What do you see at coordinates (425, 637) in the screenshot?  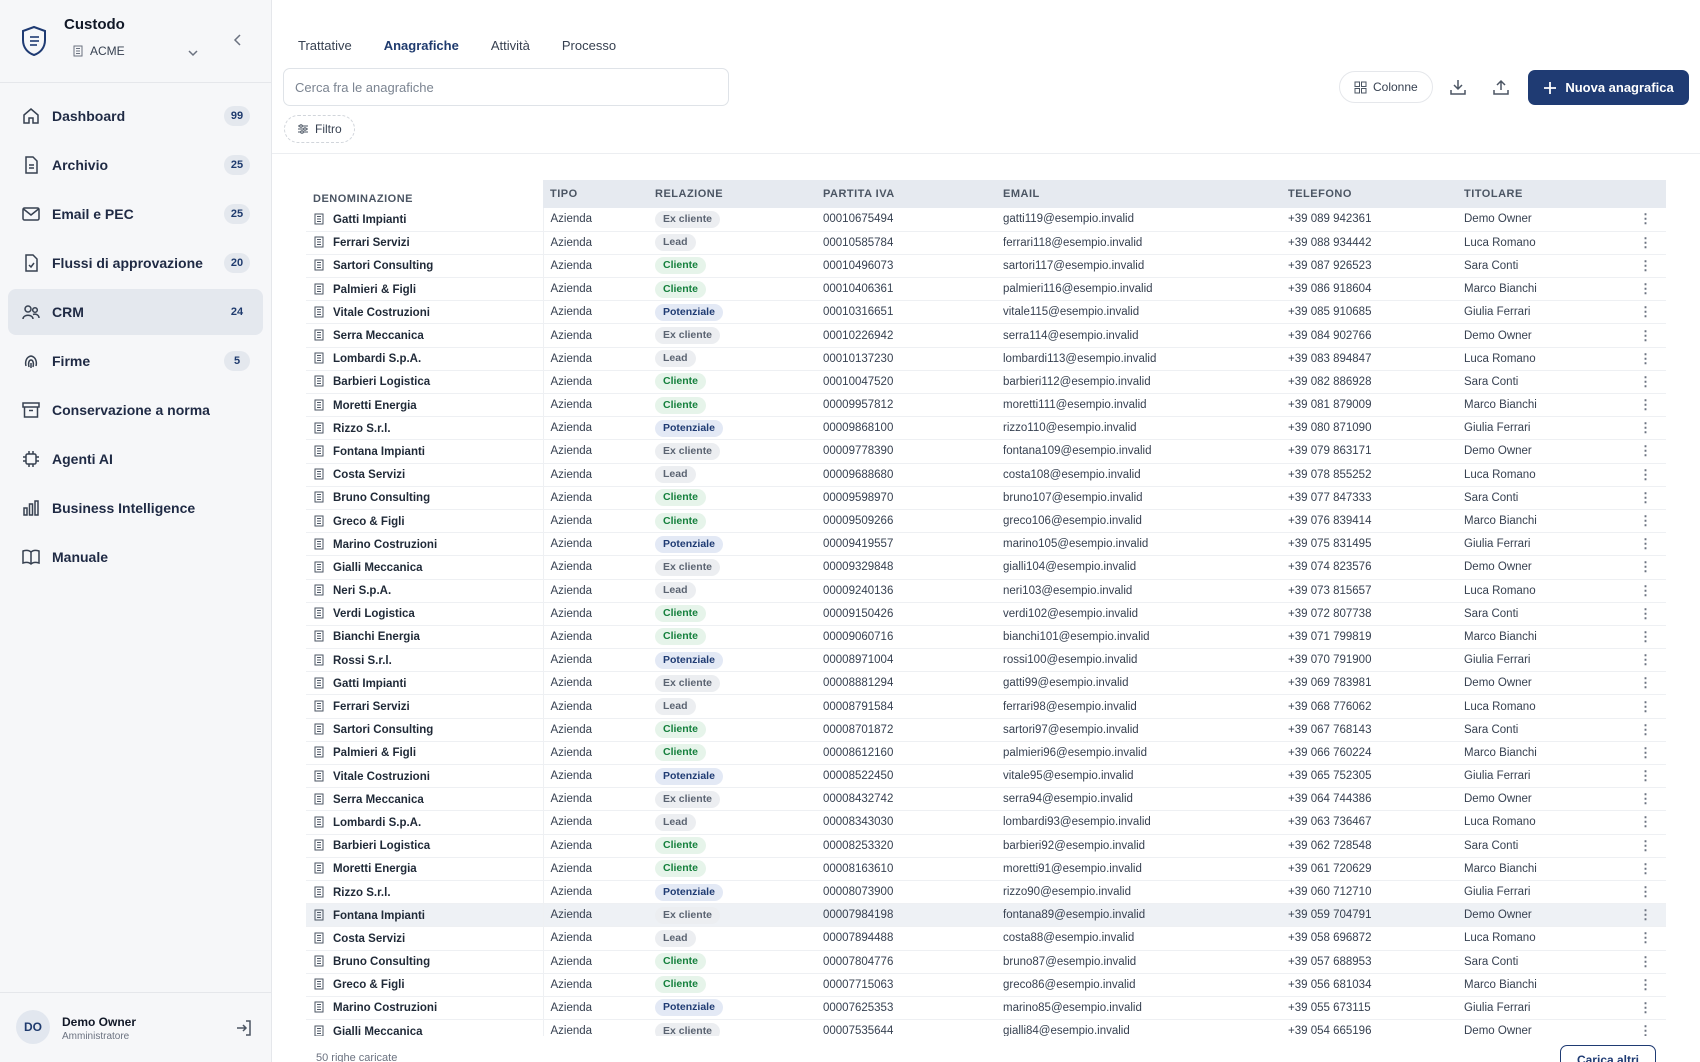 I see `cell-denominazione: Bianchi Energia` at bounding box center [425, 637].